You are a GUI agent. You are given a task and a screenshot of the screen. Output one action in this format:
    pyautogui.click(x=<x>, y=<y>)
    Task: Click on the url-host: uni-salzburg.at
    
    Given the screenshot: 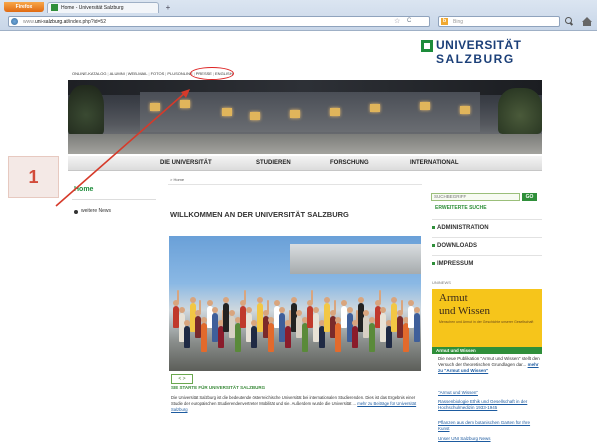 What is the action you would take?
    pyautogui.click(x=51, y=22)
    